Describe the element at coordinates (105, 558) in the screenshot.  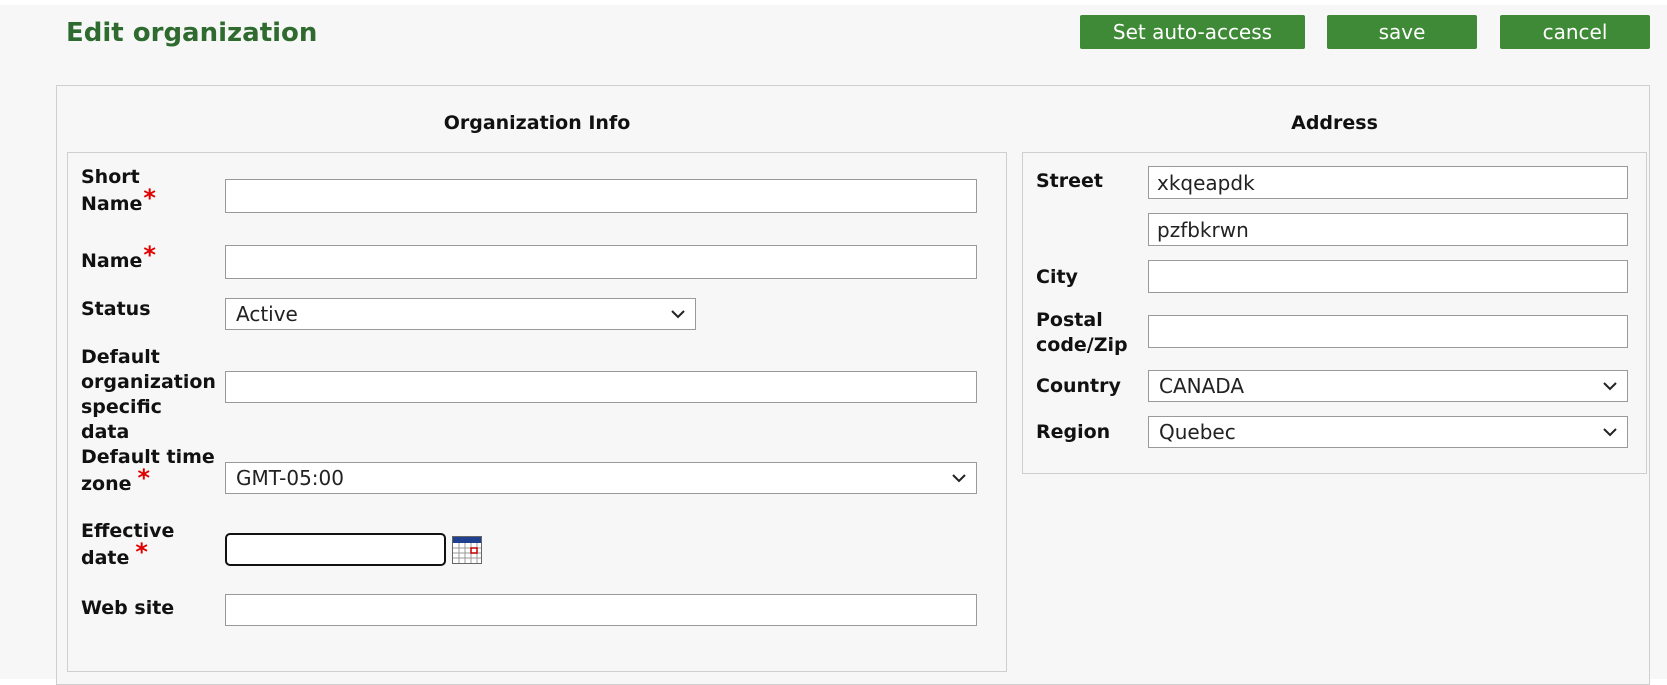
I see `effective-date-label-line2: date` at that location.